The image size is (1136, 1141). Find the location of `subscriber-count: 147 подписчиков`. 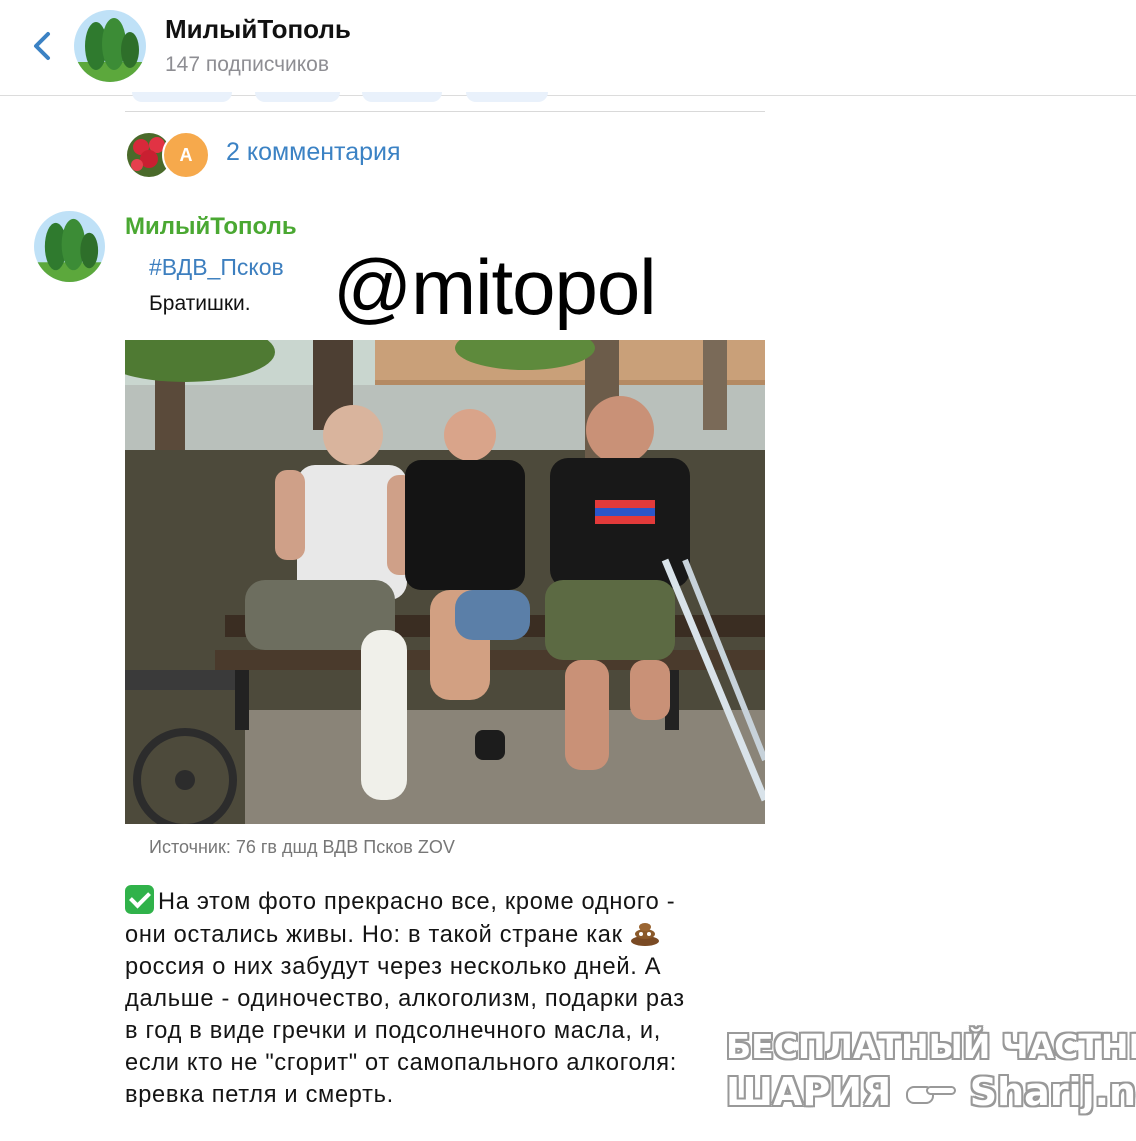

subscriber-count: 147 подписчиков is located at coordinates (247, 64).